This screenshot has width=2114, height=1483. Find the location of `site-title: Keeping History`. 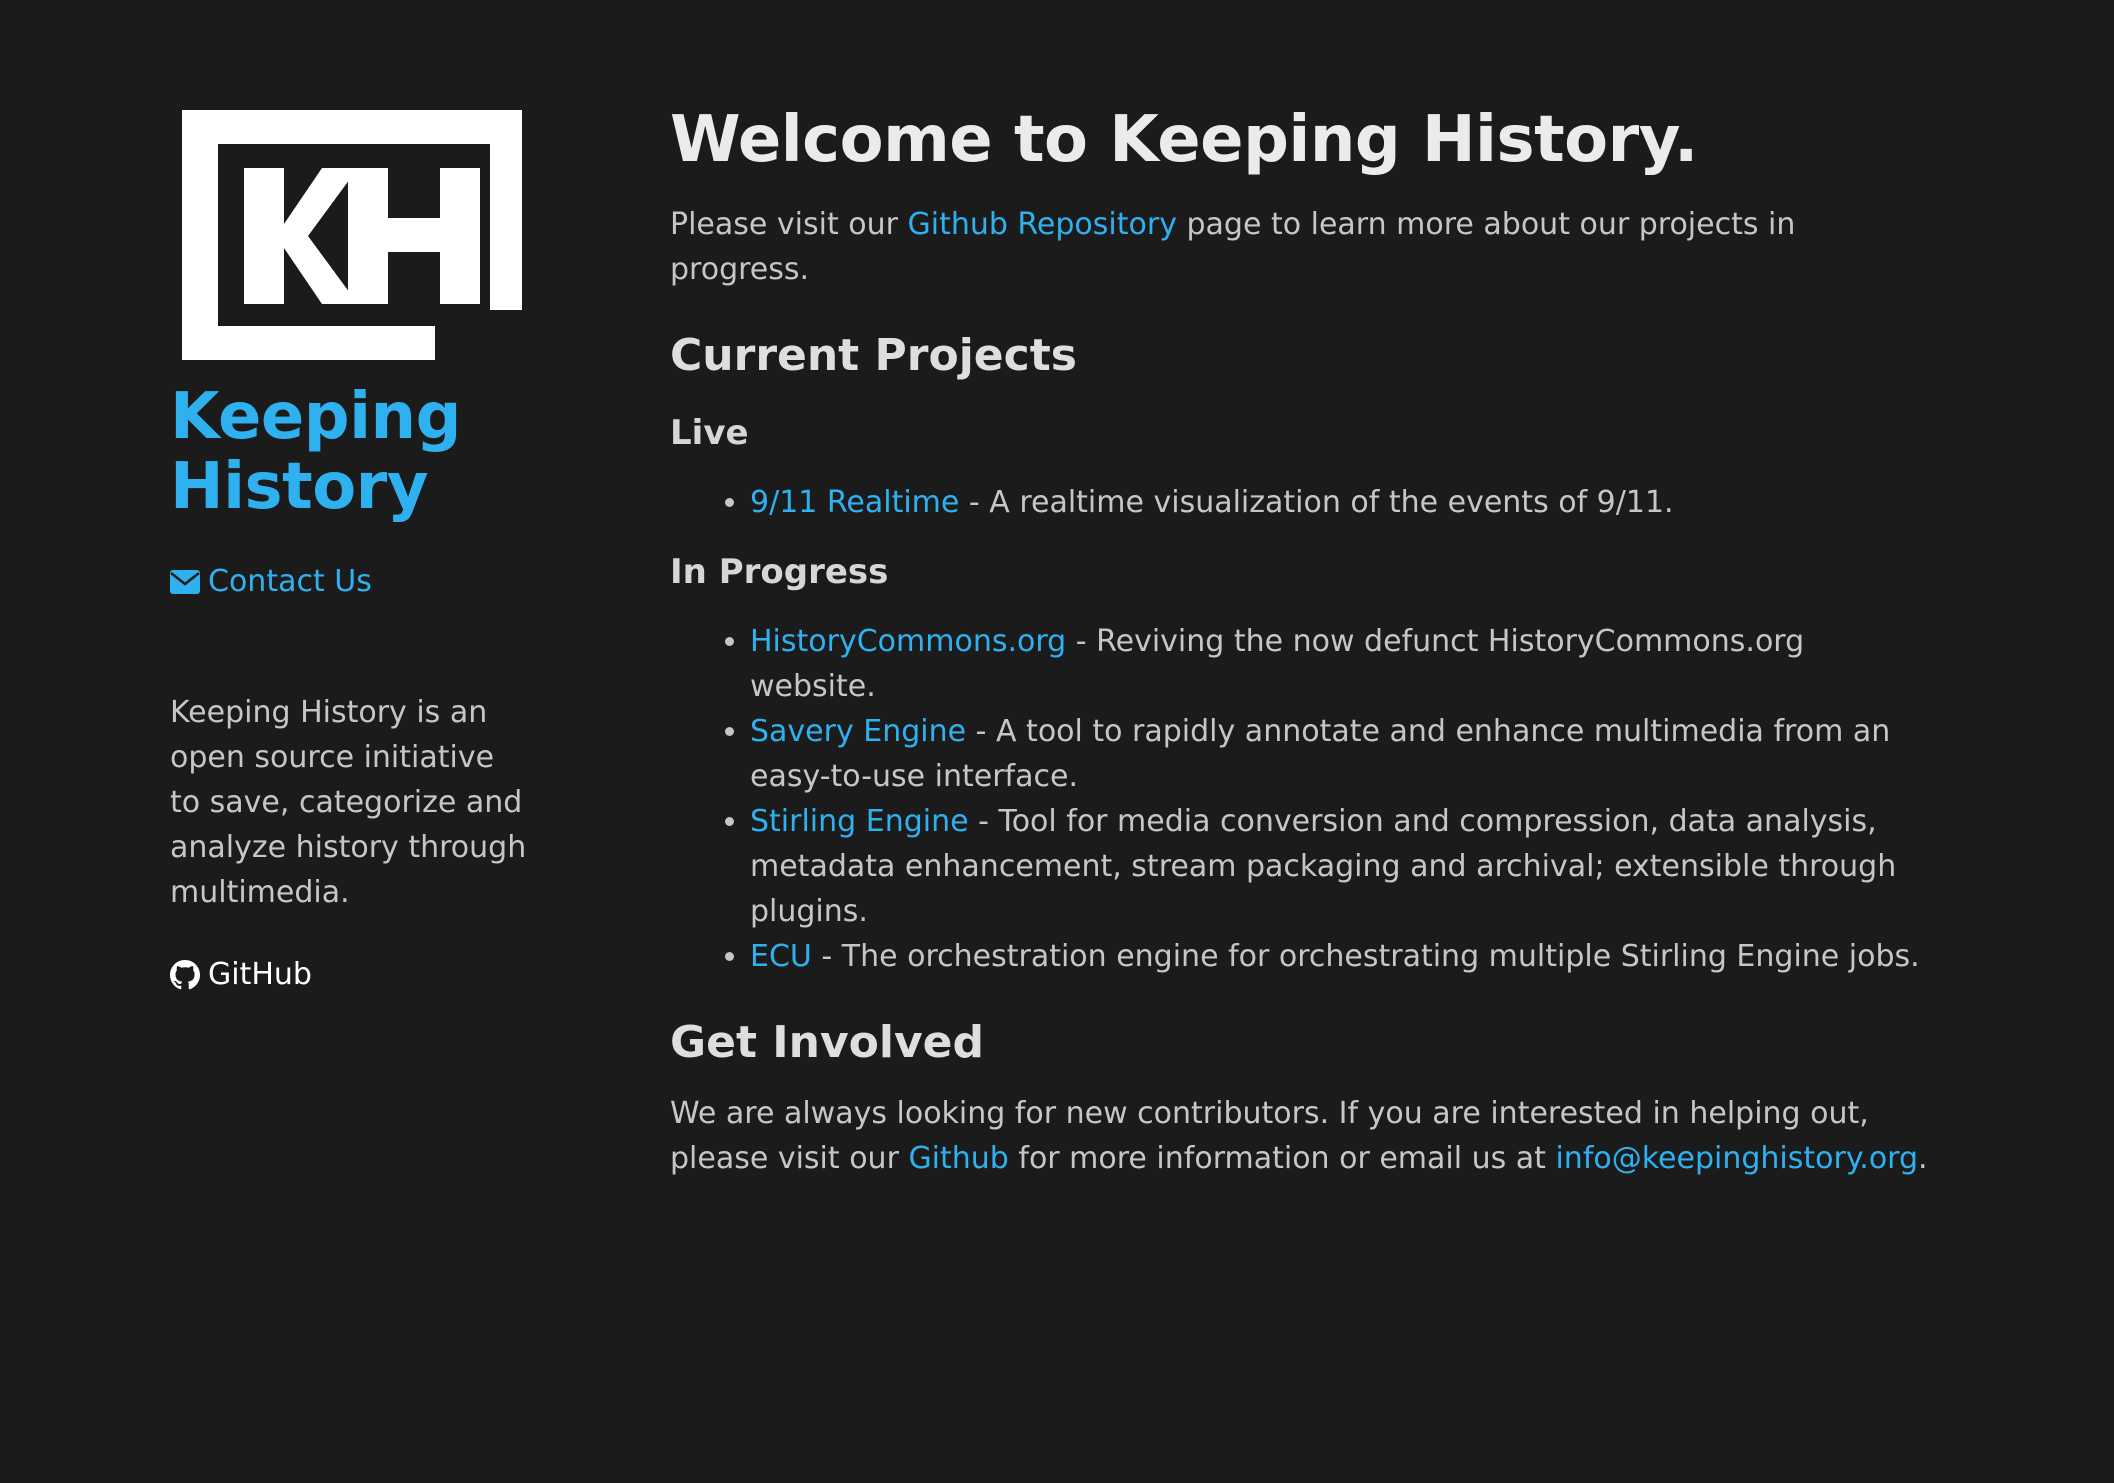

site-title: Keeping History is located at coordinates (360, 452).